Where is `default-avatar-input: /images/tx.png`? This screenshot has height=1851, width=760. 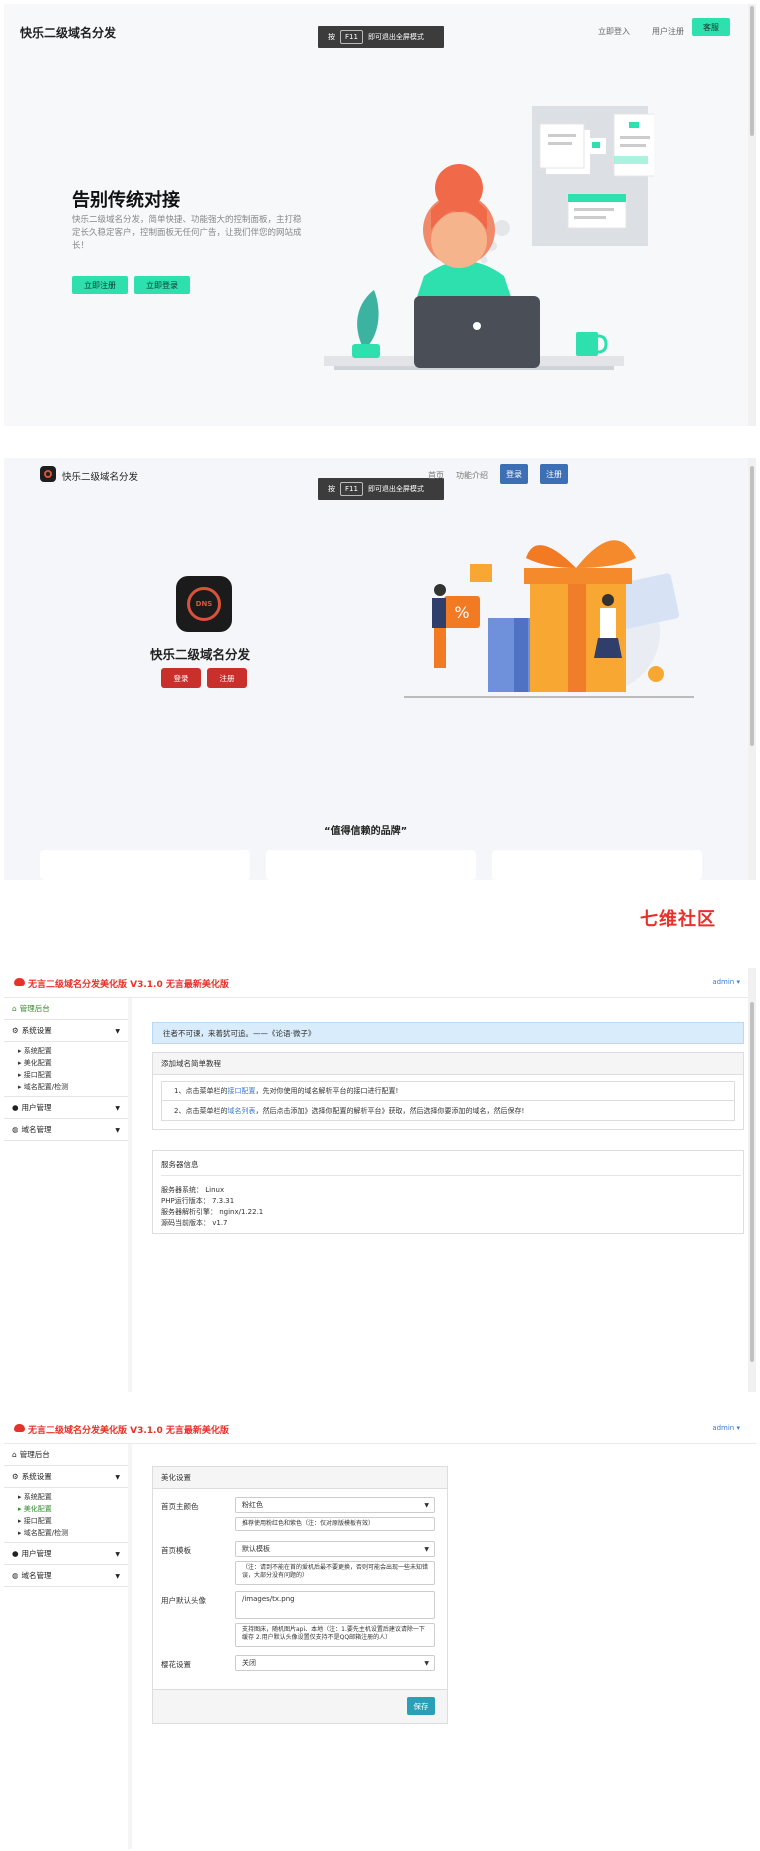
default-avatar-input: /images/tx.png is located at coordinates (335, 1605).